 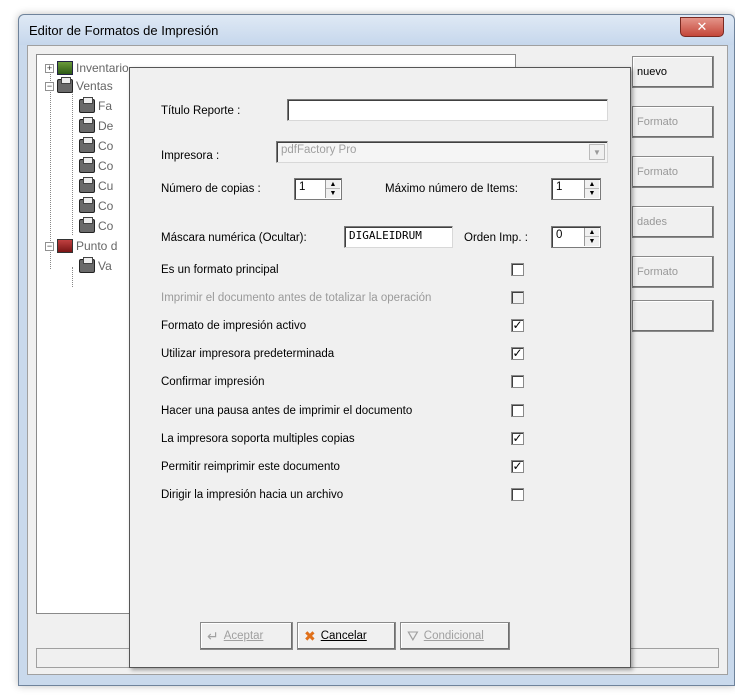 I want to click on multiple-copies-label: La impresora soporta multiples copias, so click(x=258, y=439).